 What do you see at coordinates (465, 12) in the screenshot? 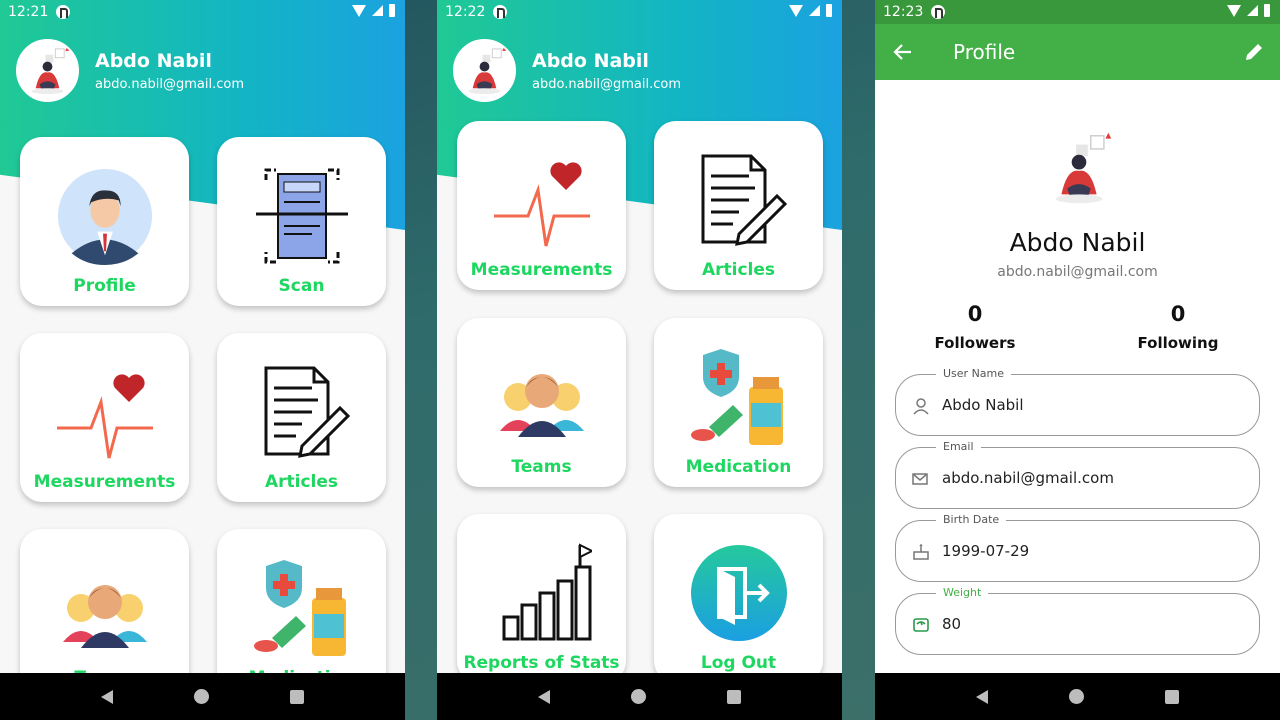
I see `status-time: 12:22` at bounding box center [465, 12].